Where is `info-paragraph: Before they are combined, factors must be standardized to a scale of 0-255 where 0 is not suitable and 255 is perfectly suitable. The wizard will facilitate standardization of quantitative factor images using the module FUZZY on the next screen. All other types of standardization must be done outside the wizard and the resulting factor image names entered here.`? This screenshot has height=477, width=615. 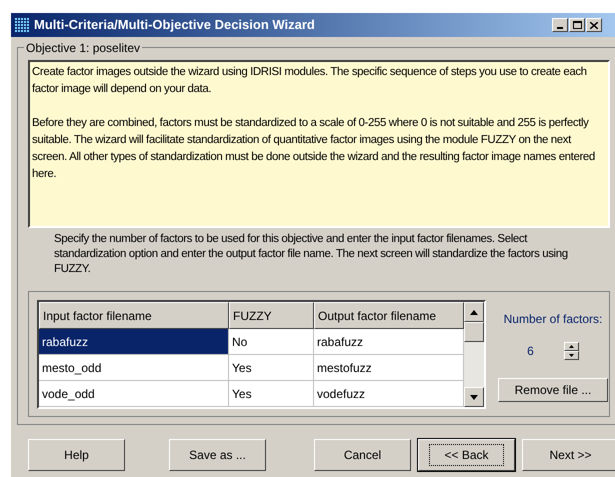
info-paragraph: Before they are combined, factors must be standardized to a scale of 0-255 where 0 is not suitable and 255 is perfectly suitable. The wizard will facilitate standardization of quantitative factor images using the module FUZZY on the next screen. All other types of standardization must be done outside the wizard and the resulting factor image names entered here. is located at coordinates (314, 149).